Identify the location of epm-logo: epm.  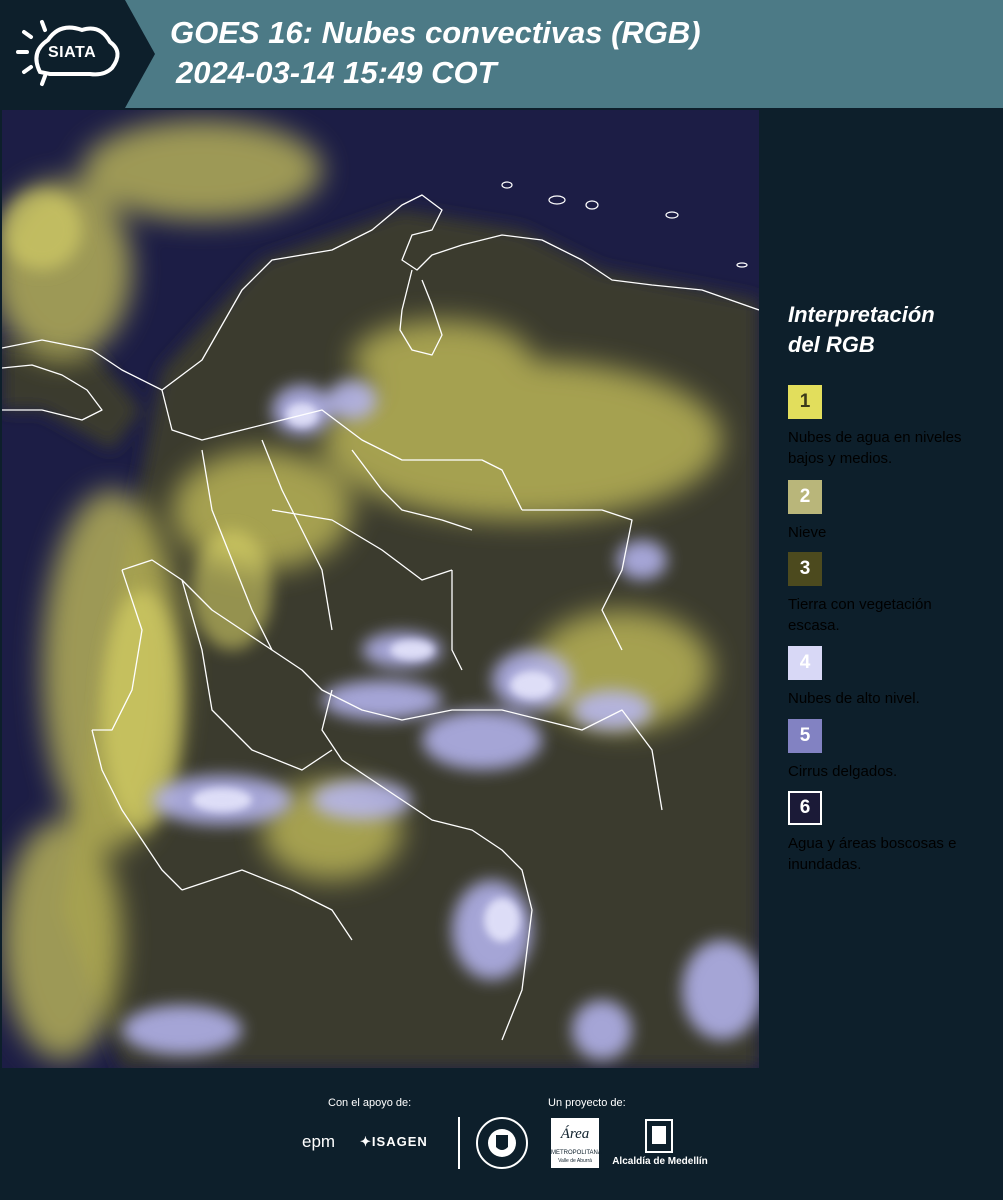
(318, 1142).